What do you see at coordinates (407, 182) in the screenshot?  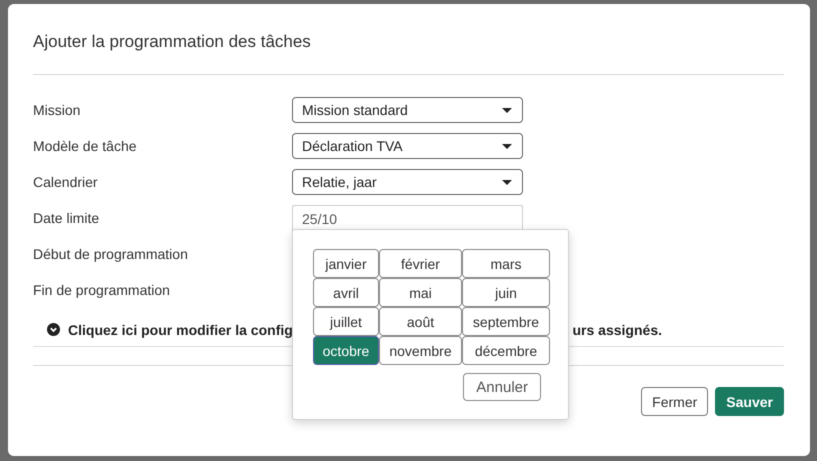 I see `select-field: Relatie, jaar` at bounding box center [407, 182].